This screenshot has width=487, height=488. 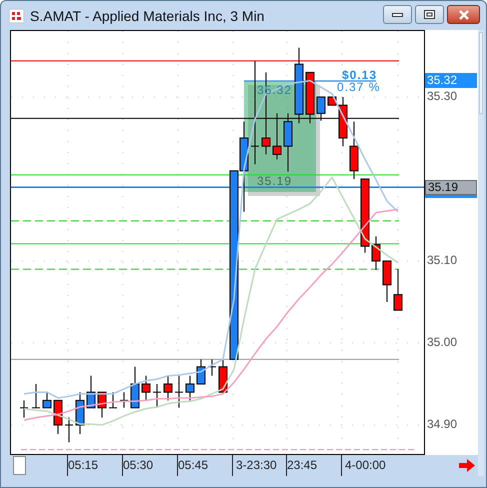 What do you see at coordinates (148, 16) in the screenshot?
I see `window-title: S.AMAT - Applied Materials Inc, 3 Min` at bounding box center [148, 16].